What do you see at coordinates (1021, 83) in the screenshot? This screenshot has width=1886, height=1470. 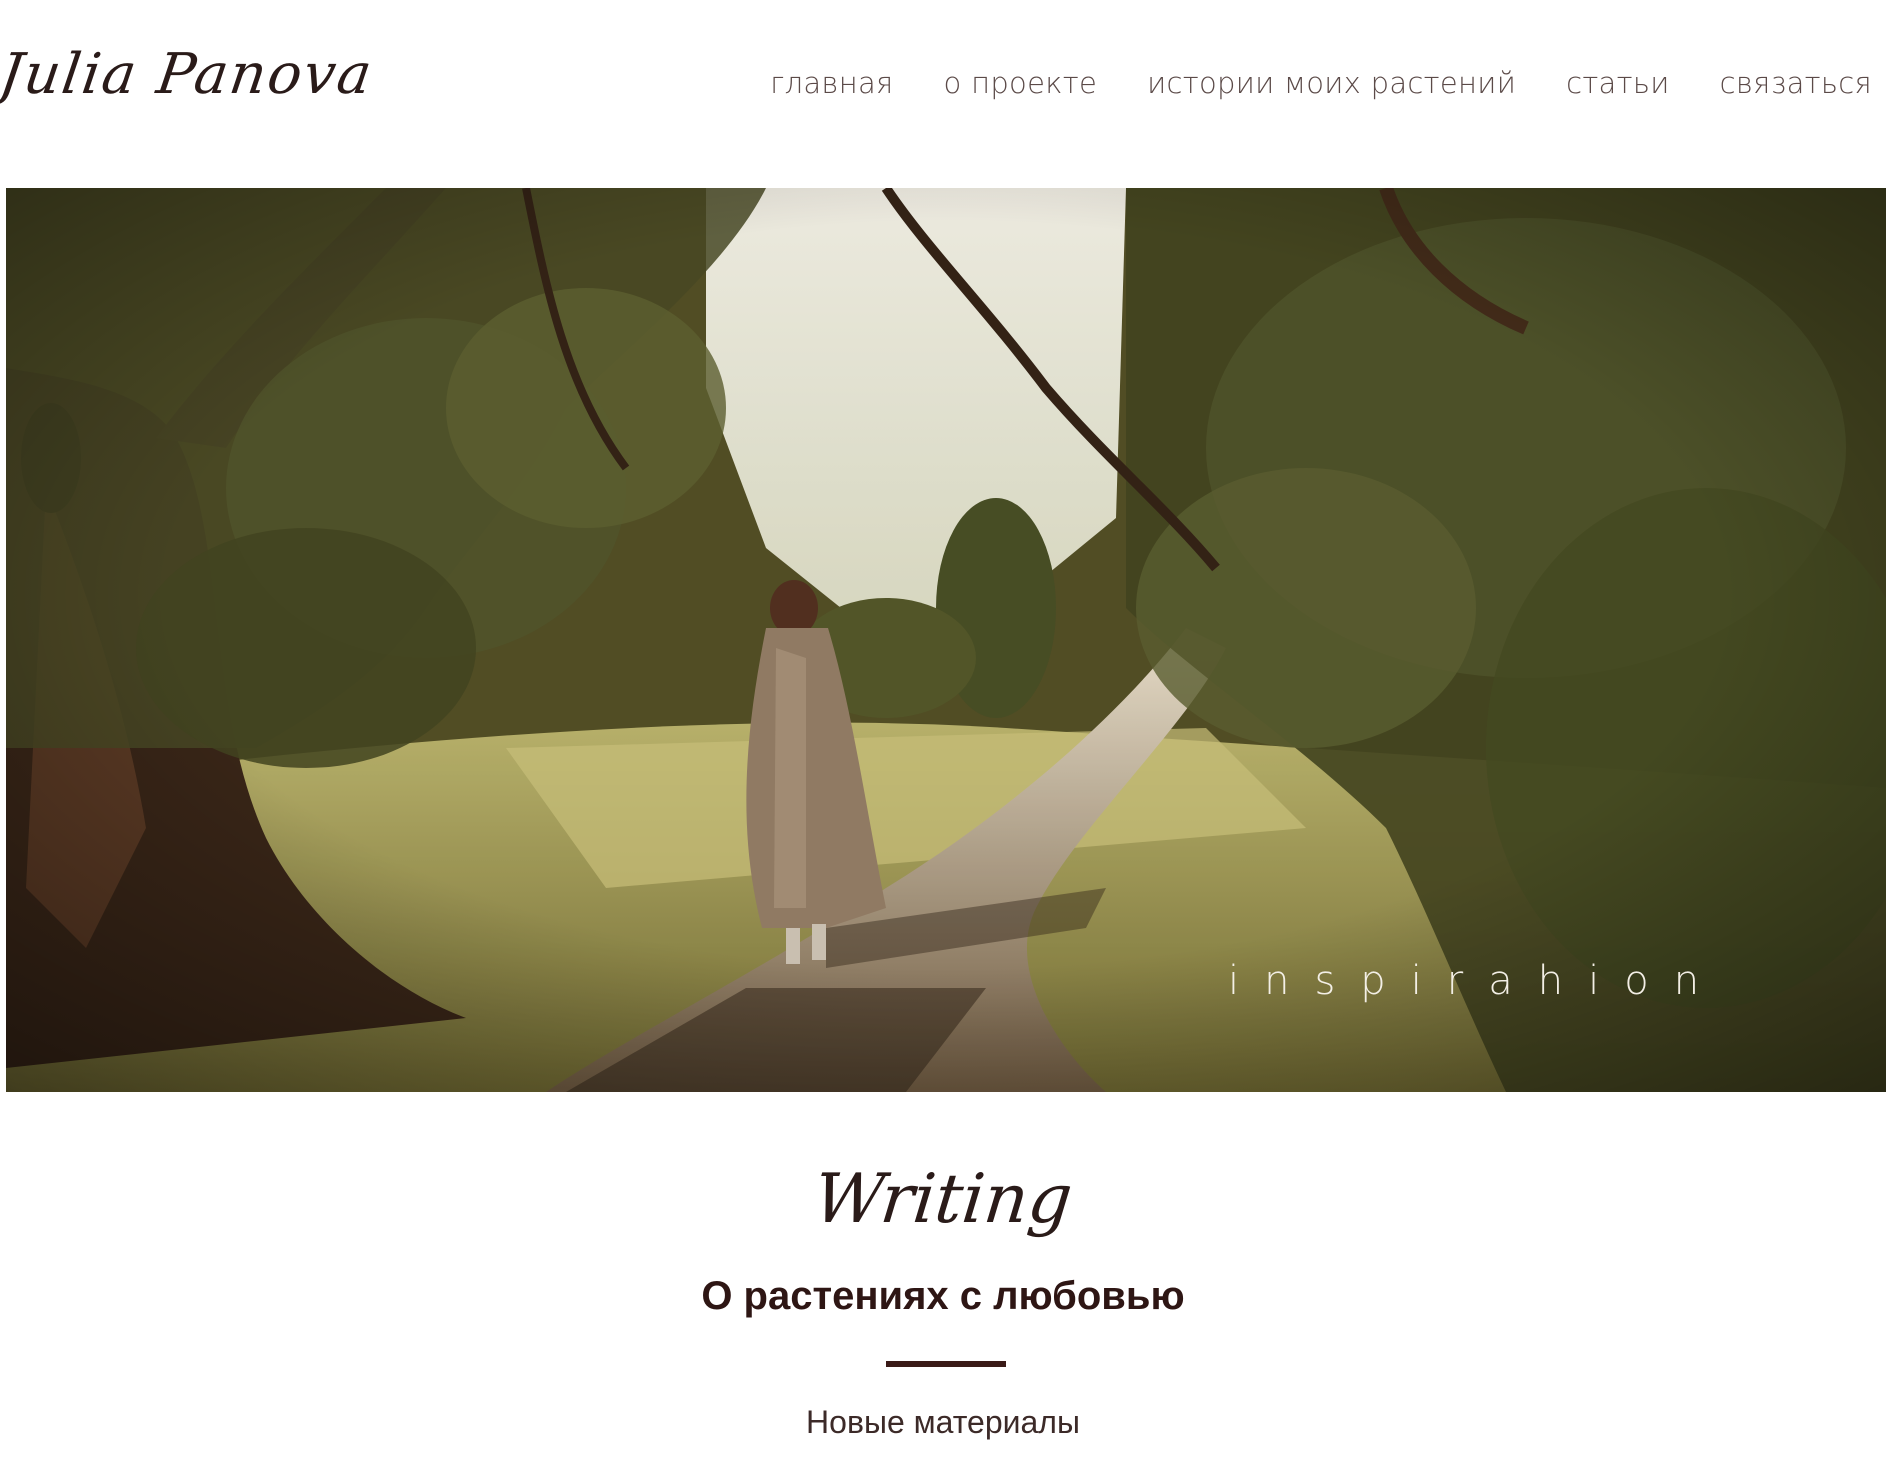 I see `nav-item-about: о проекте` at bounding box center [1021, 83].